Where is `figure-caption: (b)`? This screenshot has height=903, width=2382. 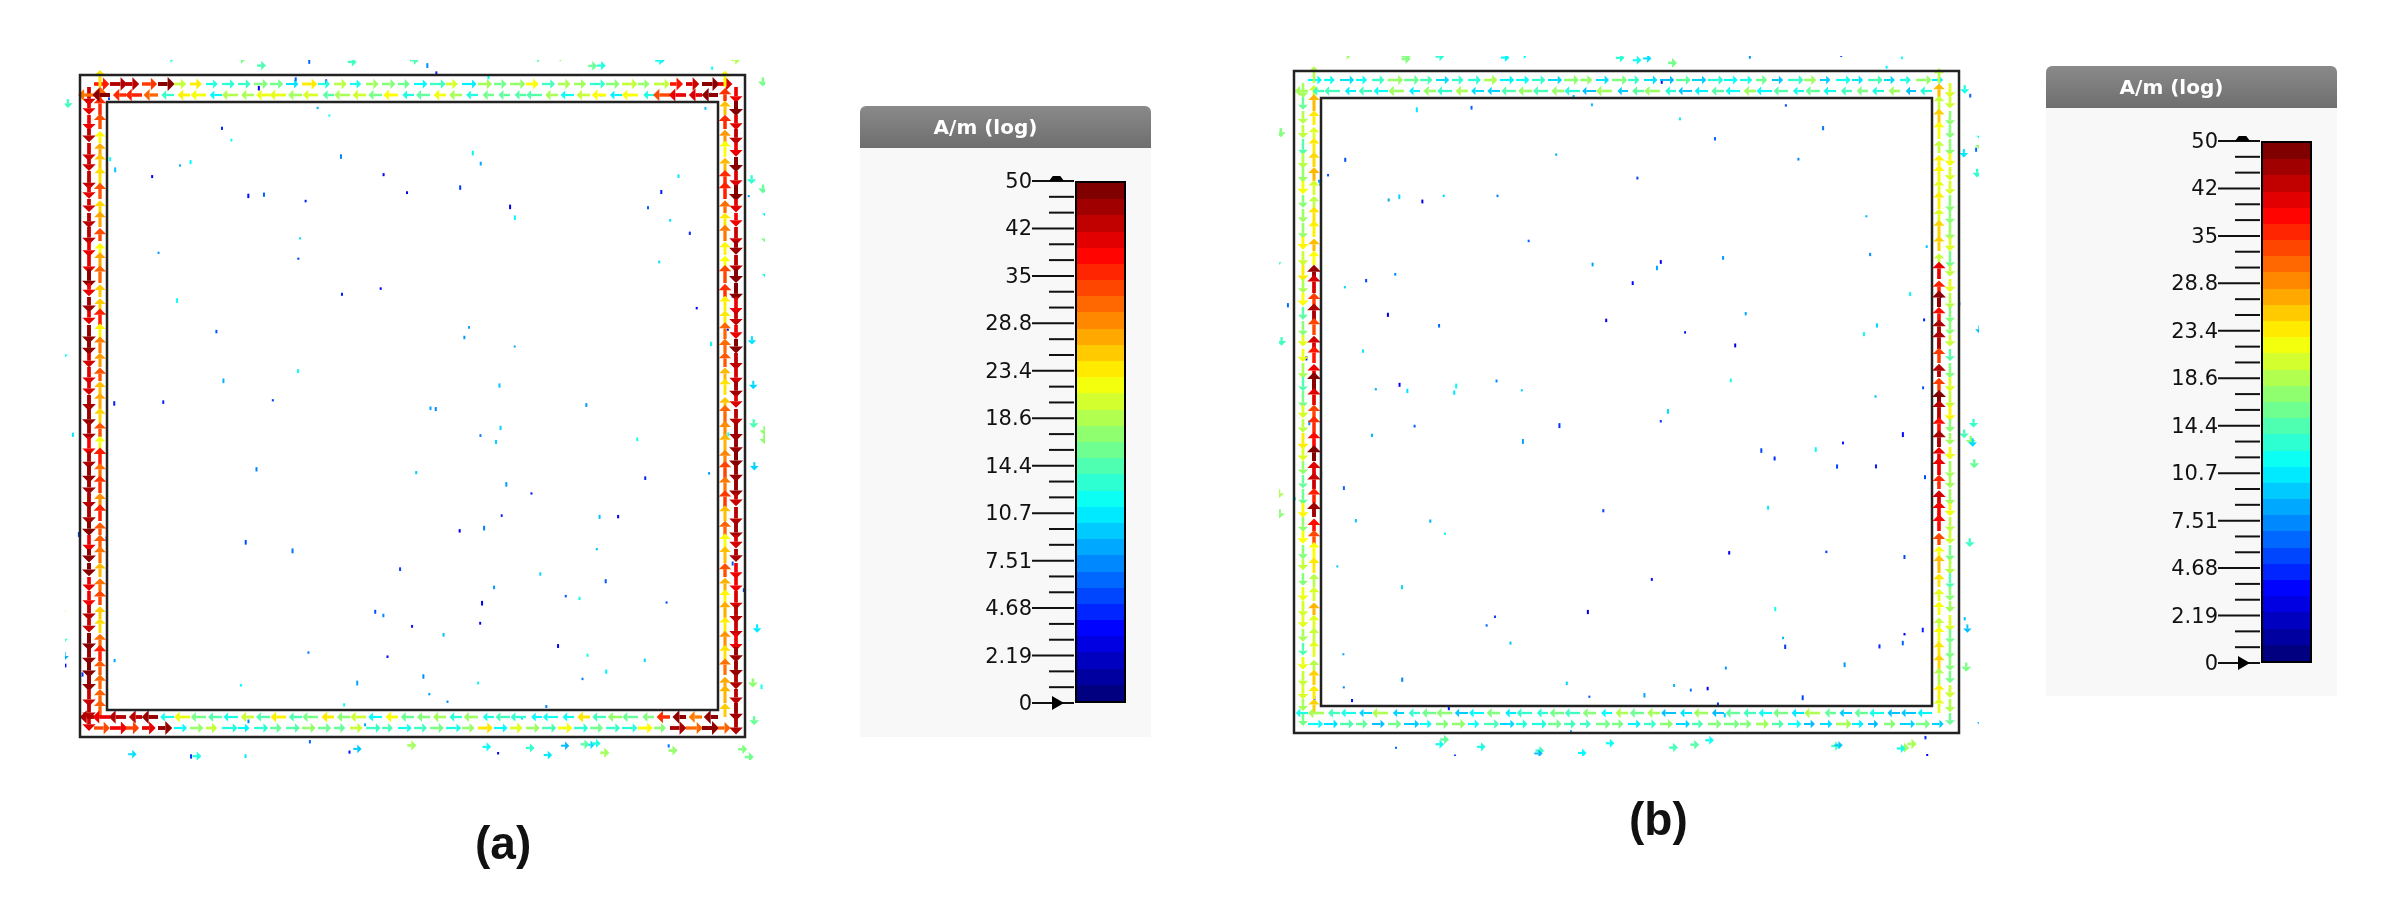
figure-caption: (b) is located at coordinates (1659, 819).